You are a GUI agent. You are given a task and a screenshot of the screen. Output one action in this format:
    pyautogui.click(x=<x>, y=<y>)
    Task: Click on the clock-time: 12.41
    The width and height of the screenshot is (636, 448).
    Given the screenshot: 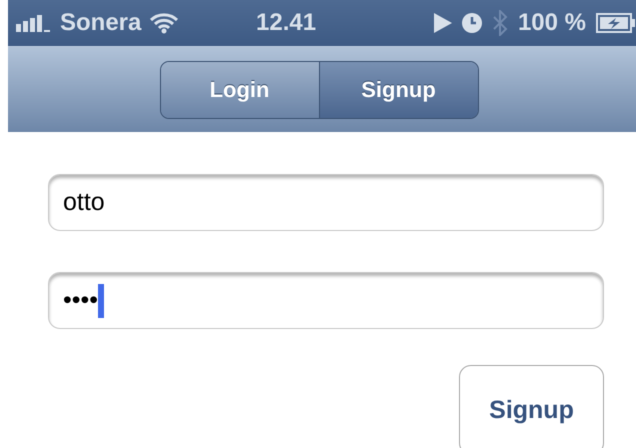 What is the action you would take?
    pyautogui.click(x=286, y=22)
    